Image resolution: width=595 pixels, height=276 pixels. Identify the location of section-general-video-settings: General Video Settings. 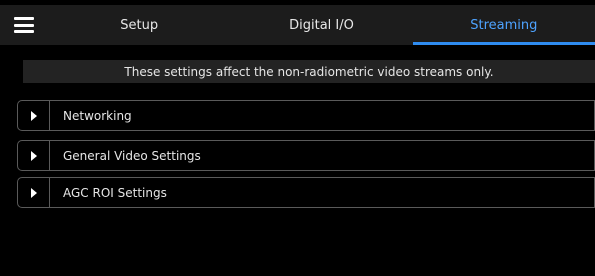
(306, 155).